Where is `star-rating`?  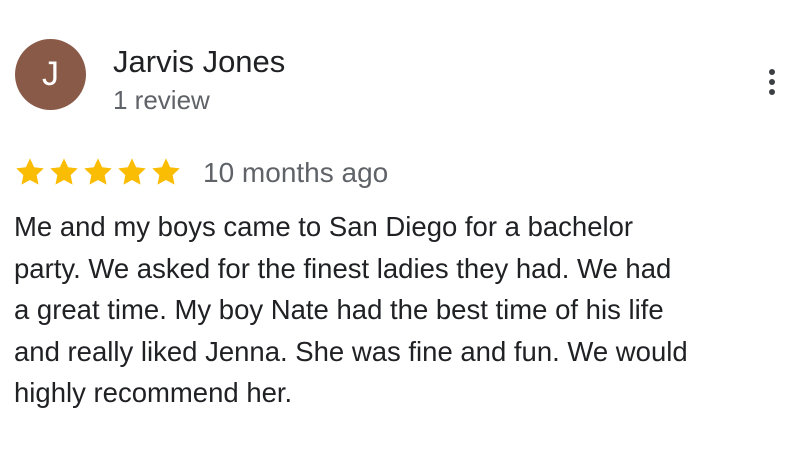
star-rating is located at coordinates (98, 172).